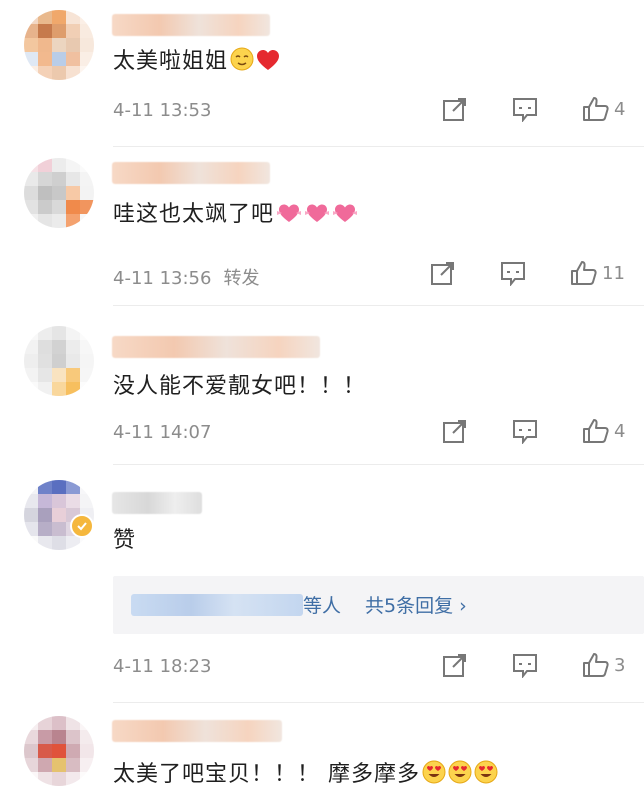 The image size is (644, 812). I want to click on reply-preview: 等人 共5条回复 ›, so click(378, 605).